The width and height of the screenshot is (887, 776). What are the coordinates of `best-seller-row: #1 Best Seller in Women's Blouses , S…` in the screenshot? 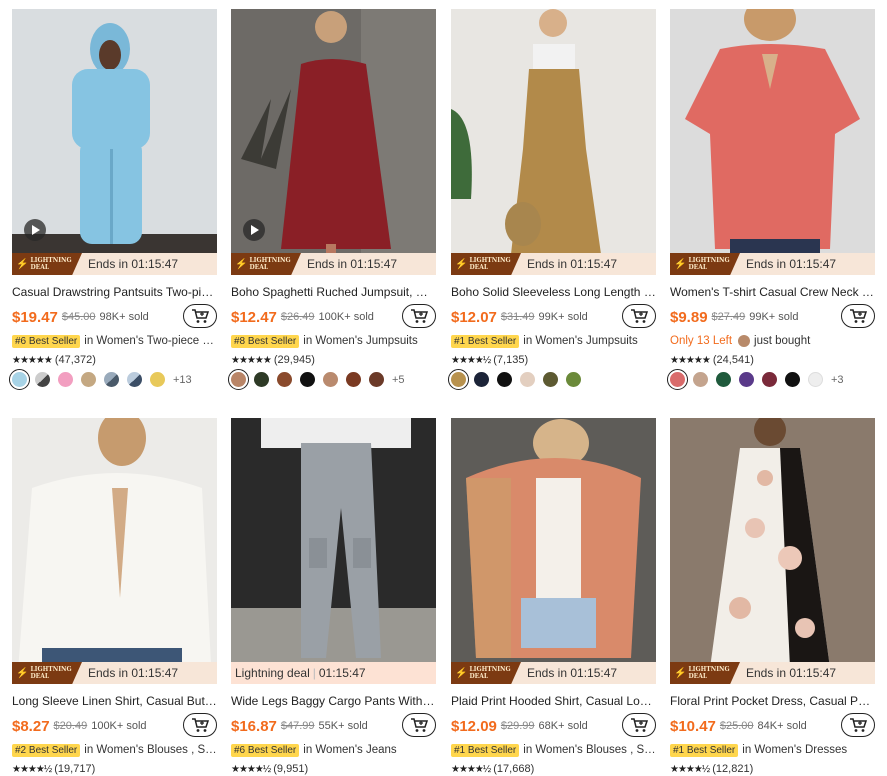 It's located at (553, 752).